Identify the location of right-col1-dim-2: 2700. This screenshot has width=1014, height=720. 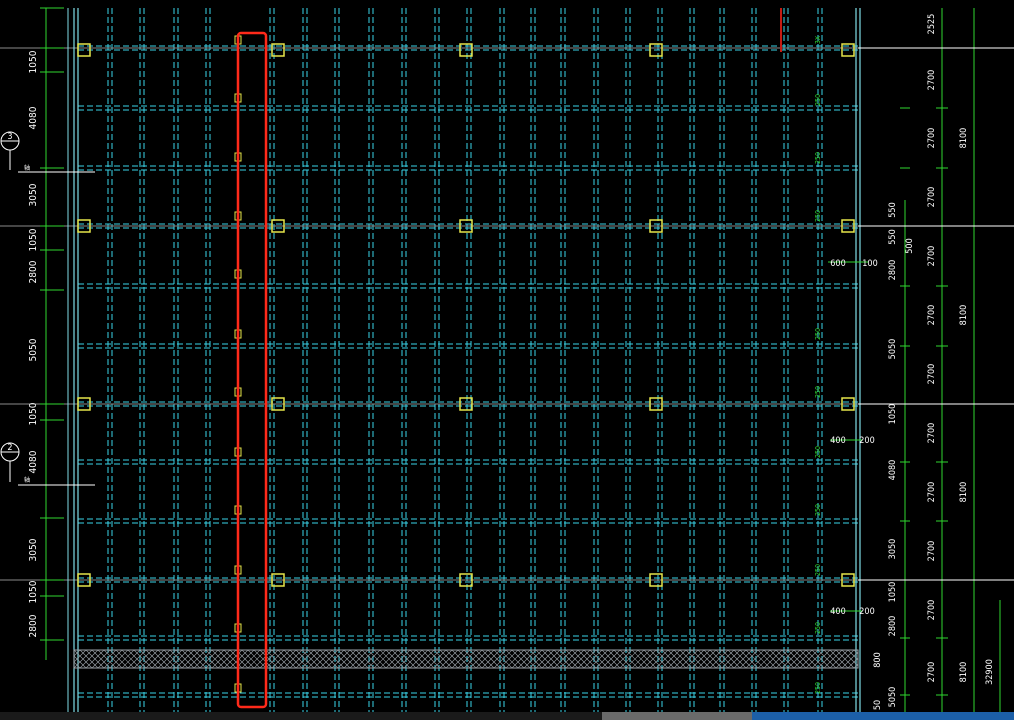
(932, 80).